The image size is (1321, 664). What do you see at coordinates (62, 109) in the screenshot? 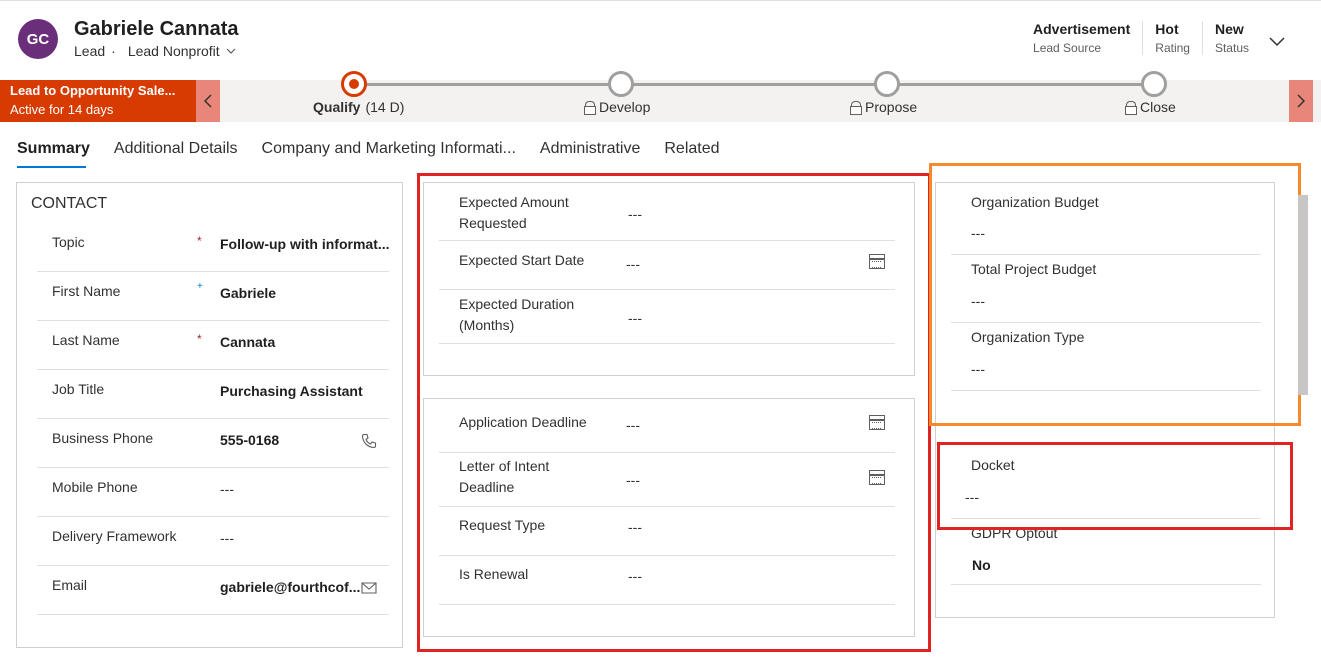
I see `process-duration: Active for 14 days` at bounding box center [62, 109].